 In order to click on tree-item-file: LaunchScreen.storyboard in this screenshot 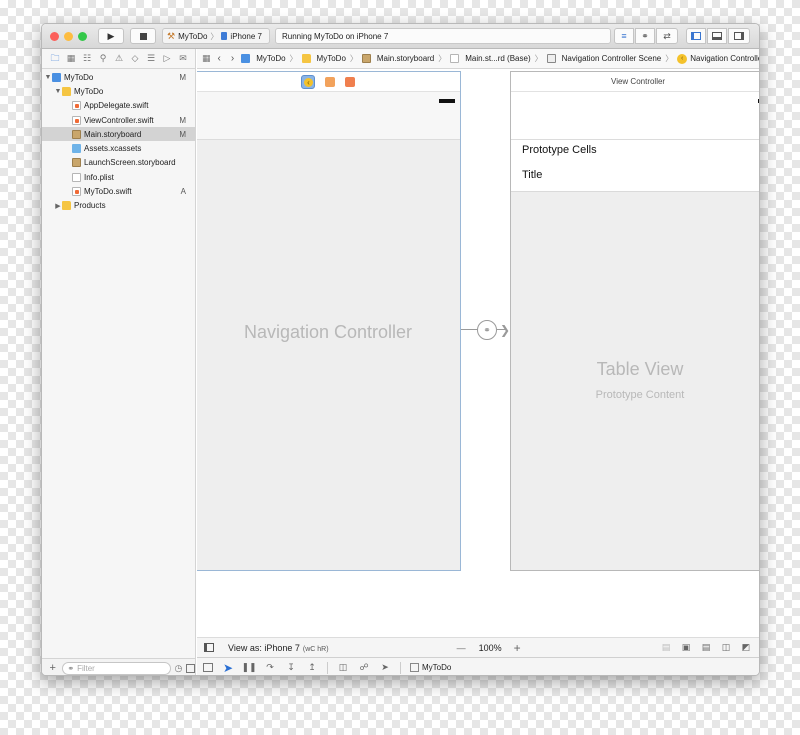, I will do `click(118, 163)`.